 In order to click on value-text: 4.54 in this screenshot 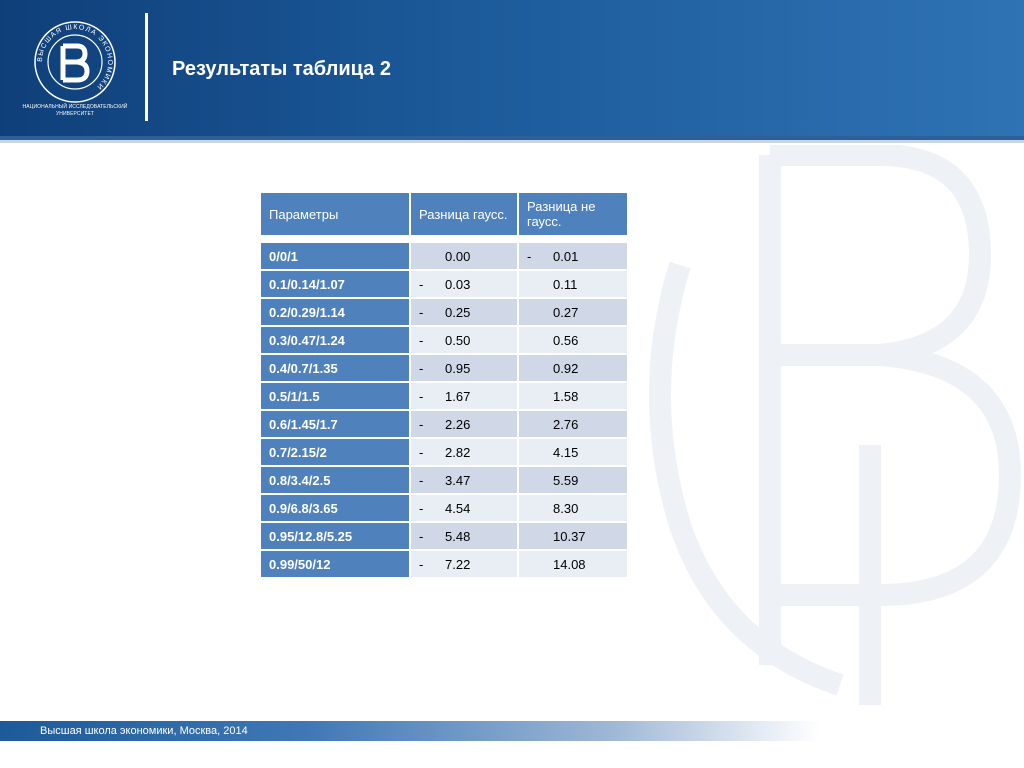, I will do `click(458, 508)`.